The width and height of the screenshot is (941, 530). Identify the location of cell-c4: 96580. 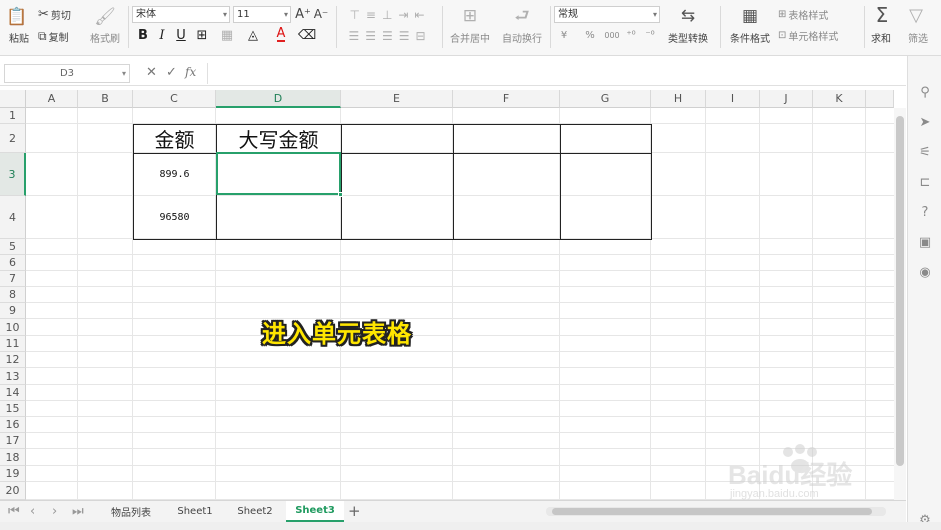
(174, 217).